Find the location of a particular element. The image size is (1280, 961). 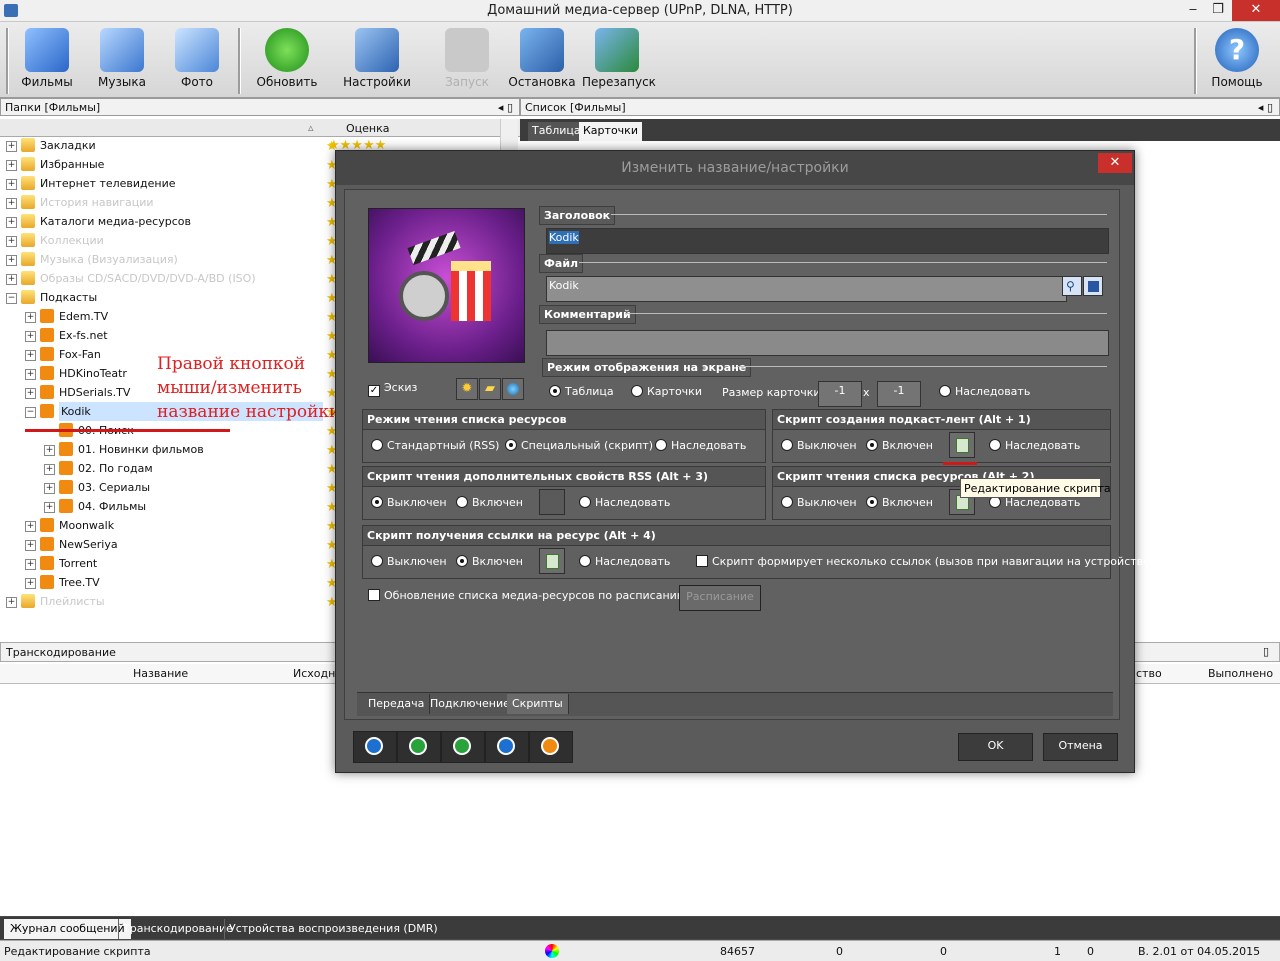

tab-connection: Подключение is located at coordinates (470, 704).